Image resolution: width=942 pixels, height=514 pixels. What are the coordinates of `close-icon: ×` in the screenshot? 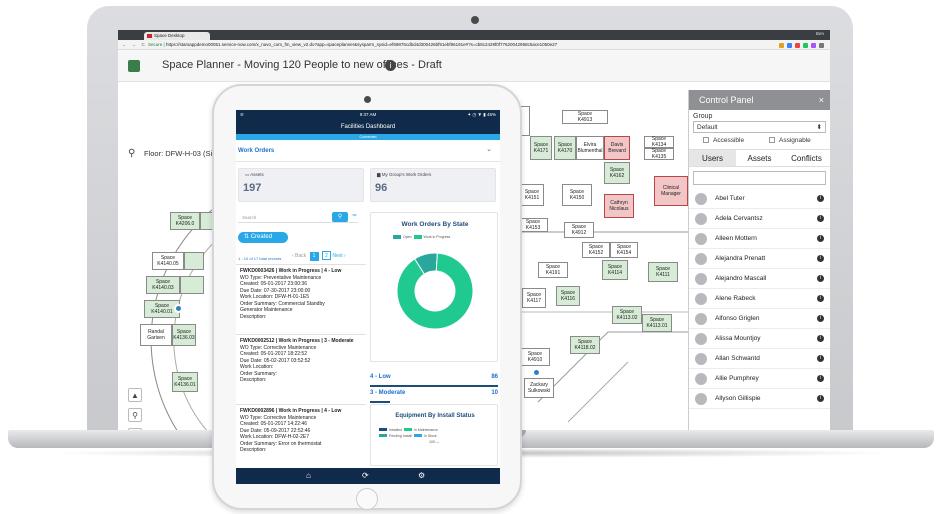 It's located at (821, 100).